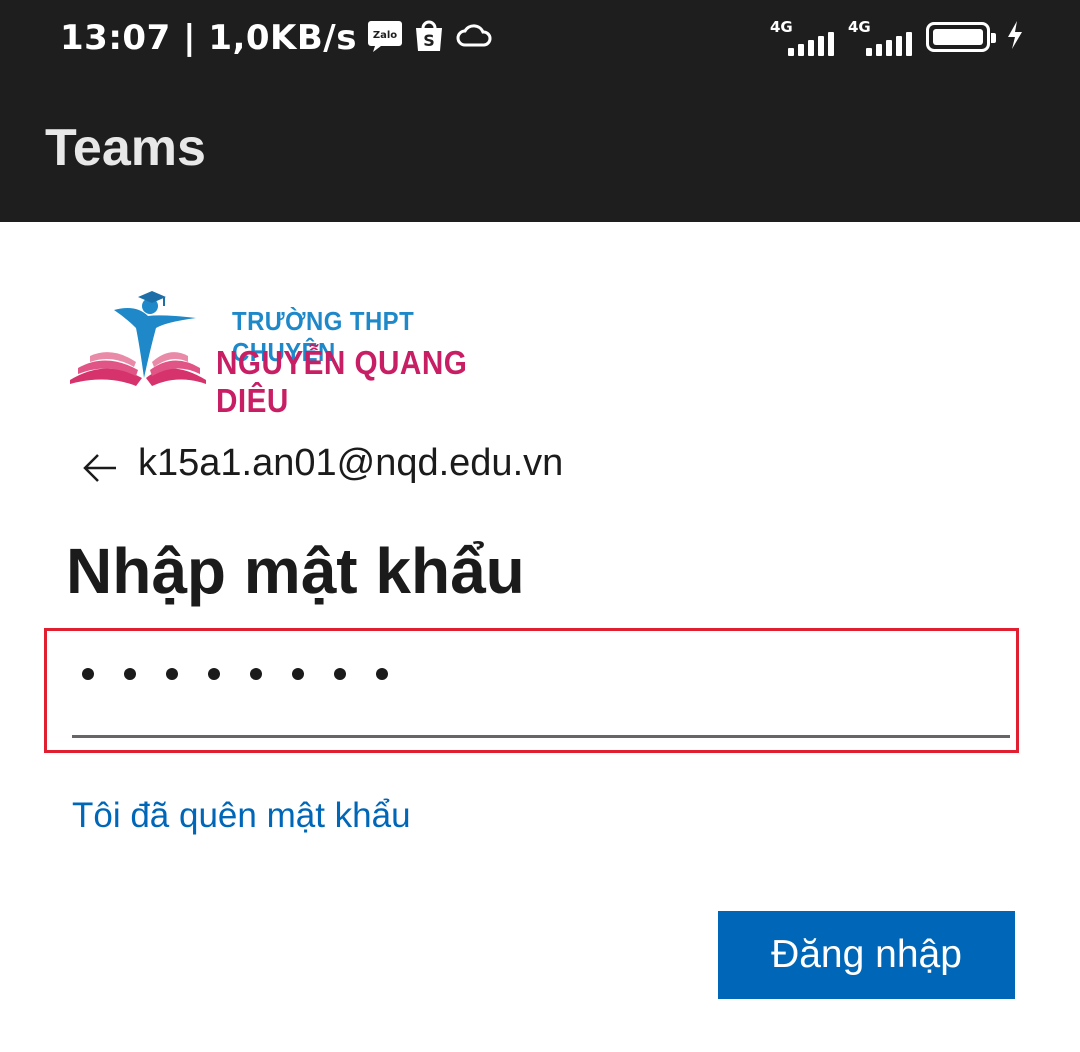 This screenshot has height=1052, width=1080. I want to click on school-logo: TRƯỜNG THPT CHUYÊN NGUYỄN QUANG DIÊU, so click(306, 353).